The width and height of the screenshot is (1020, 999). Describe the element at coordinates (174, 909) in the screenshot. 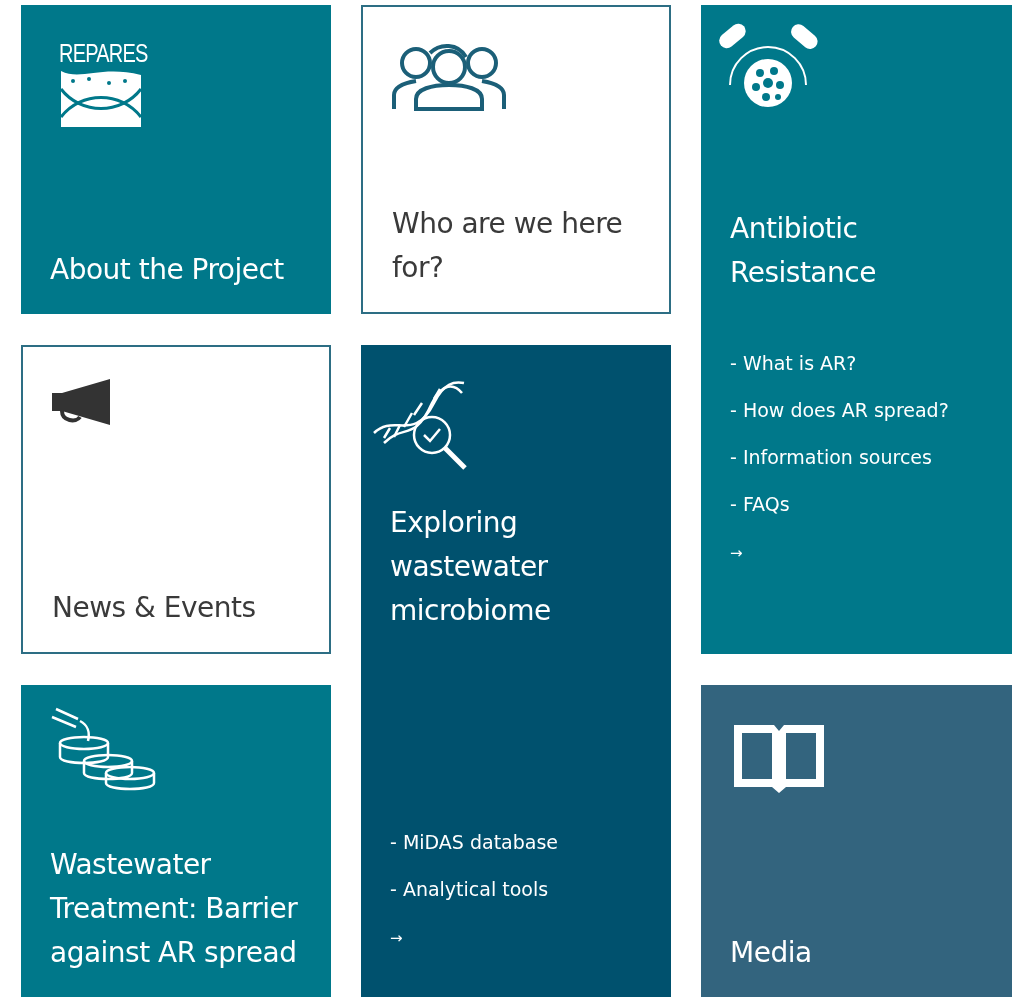

I see `tile-title: Wastewater Treatment: Barrier against AR spread` at that location.